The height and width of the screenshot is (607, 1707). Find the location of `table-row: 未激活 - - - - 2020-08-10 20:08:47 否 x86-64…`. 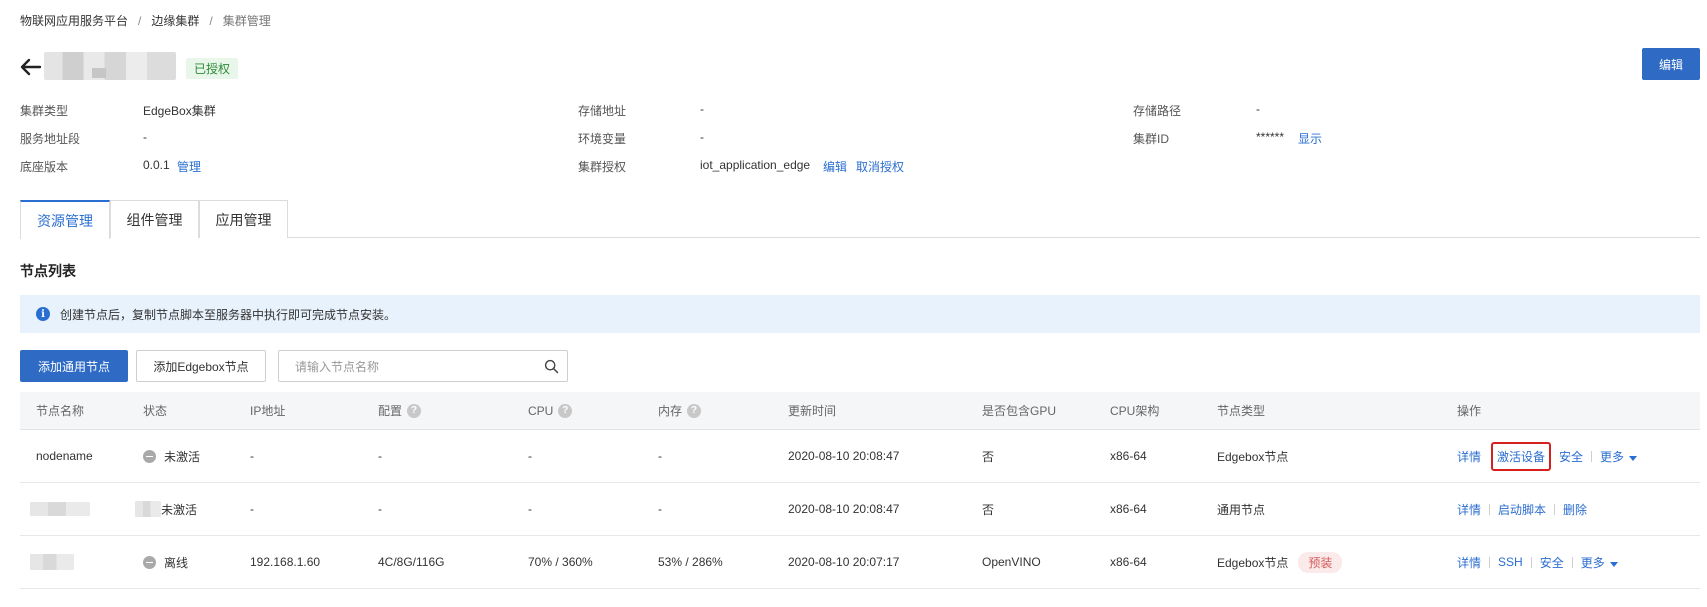

table-row: 未激活 - - - - 2020-08-10 20:08:47 否 x86-64… is located at coordinates (860, 509).